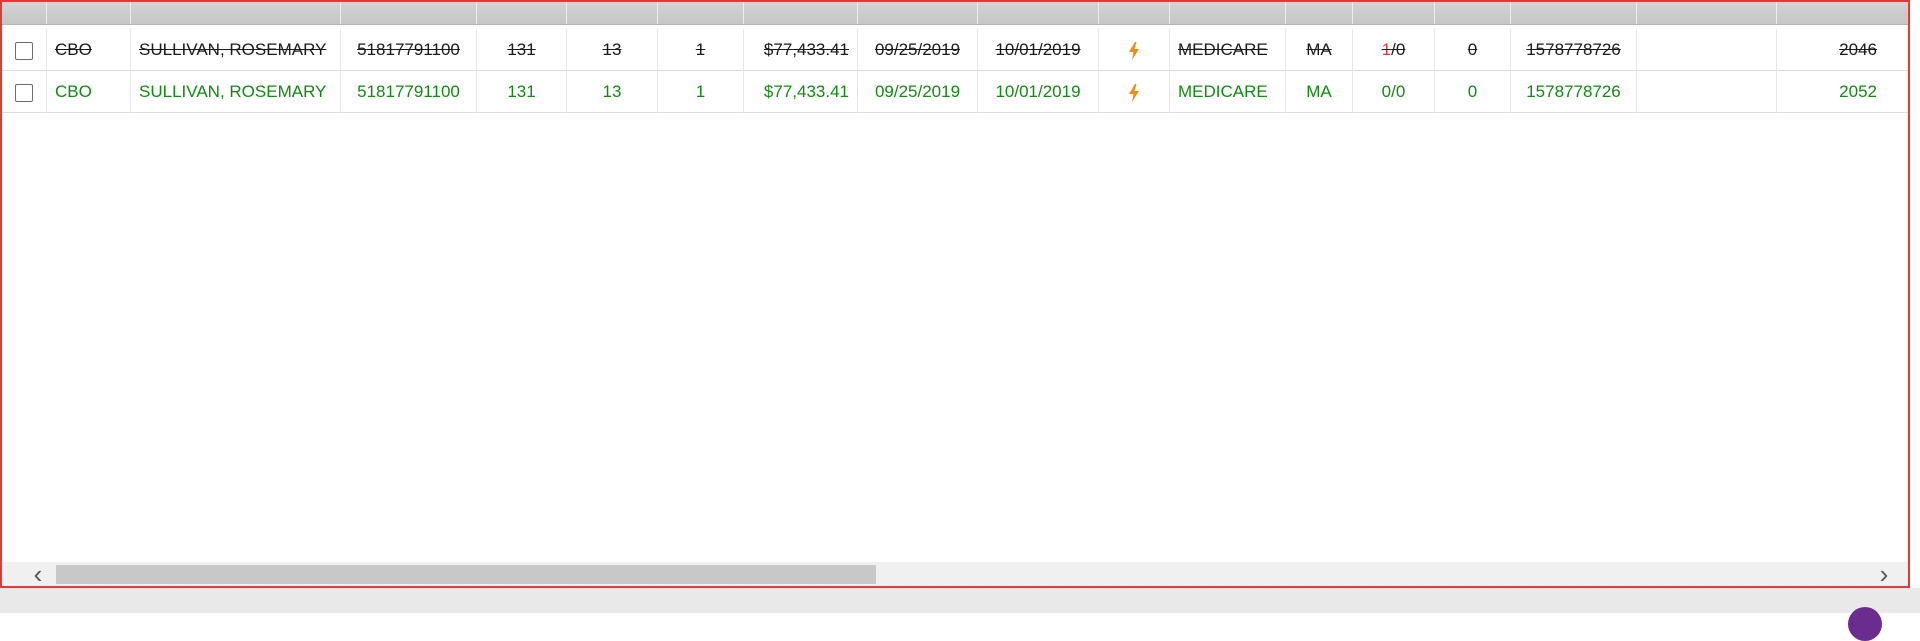 This screenshot has width=1920, height=641. I want to click on last-cell: 2052, so click(1842, 92).